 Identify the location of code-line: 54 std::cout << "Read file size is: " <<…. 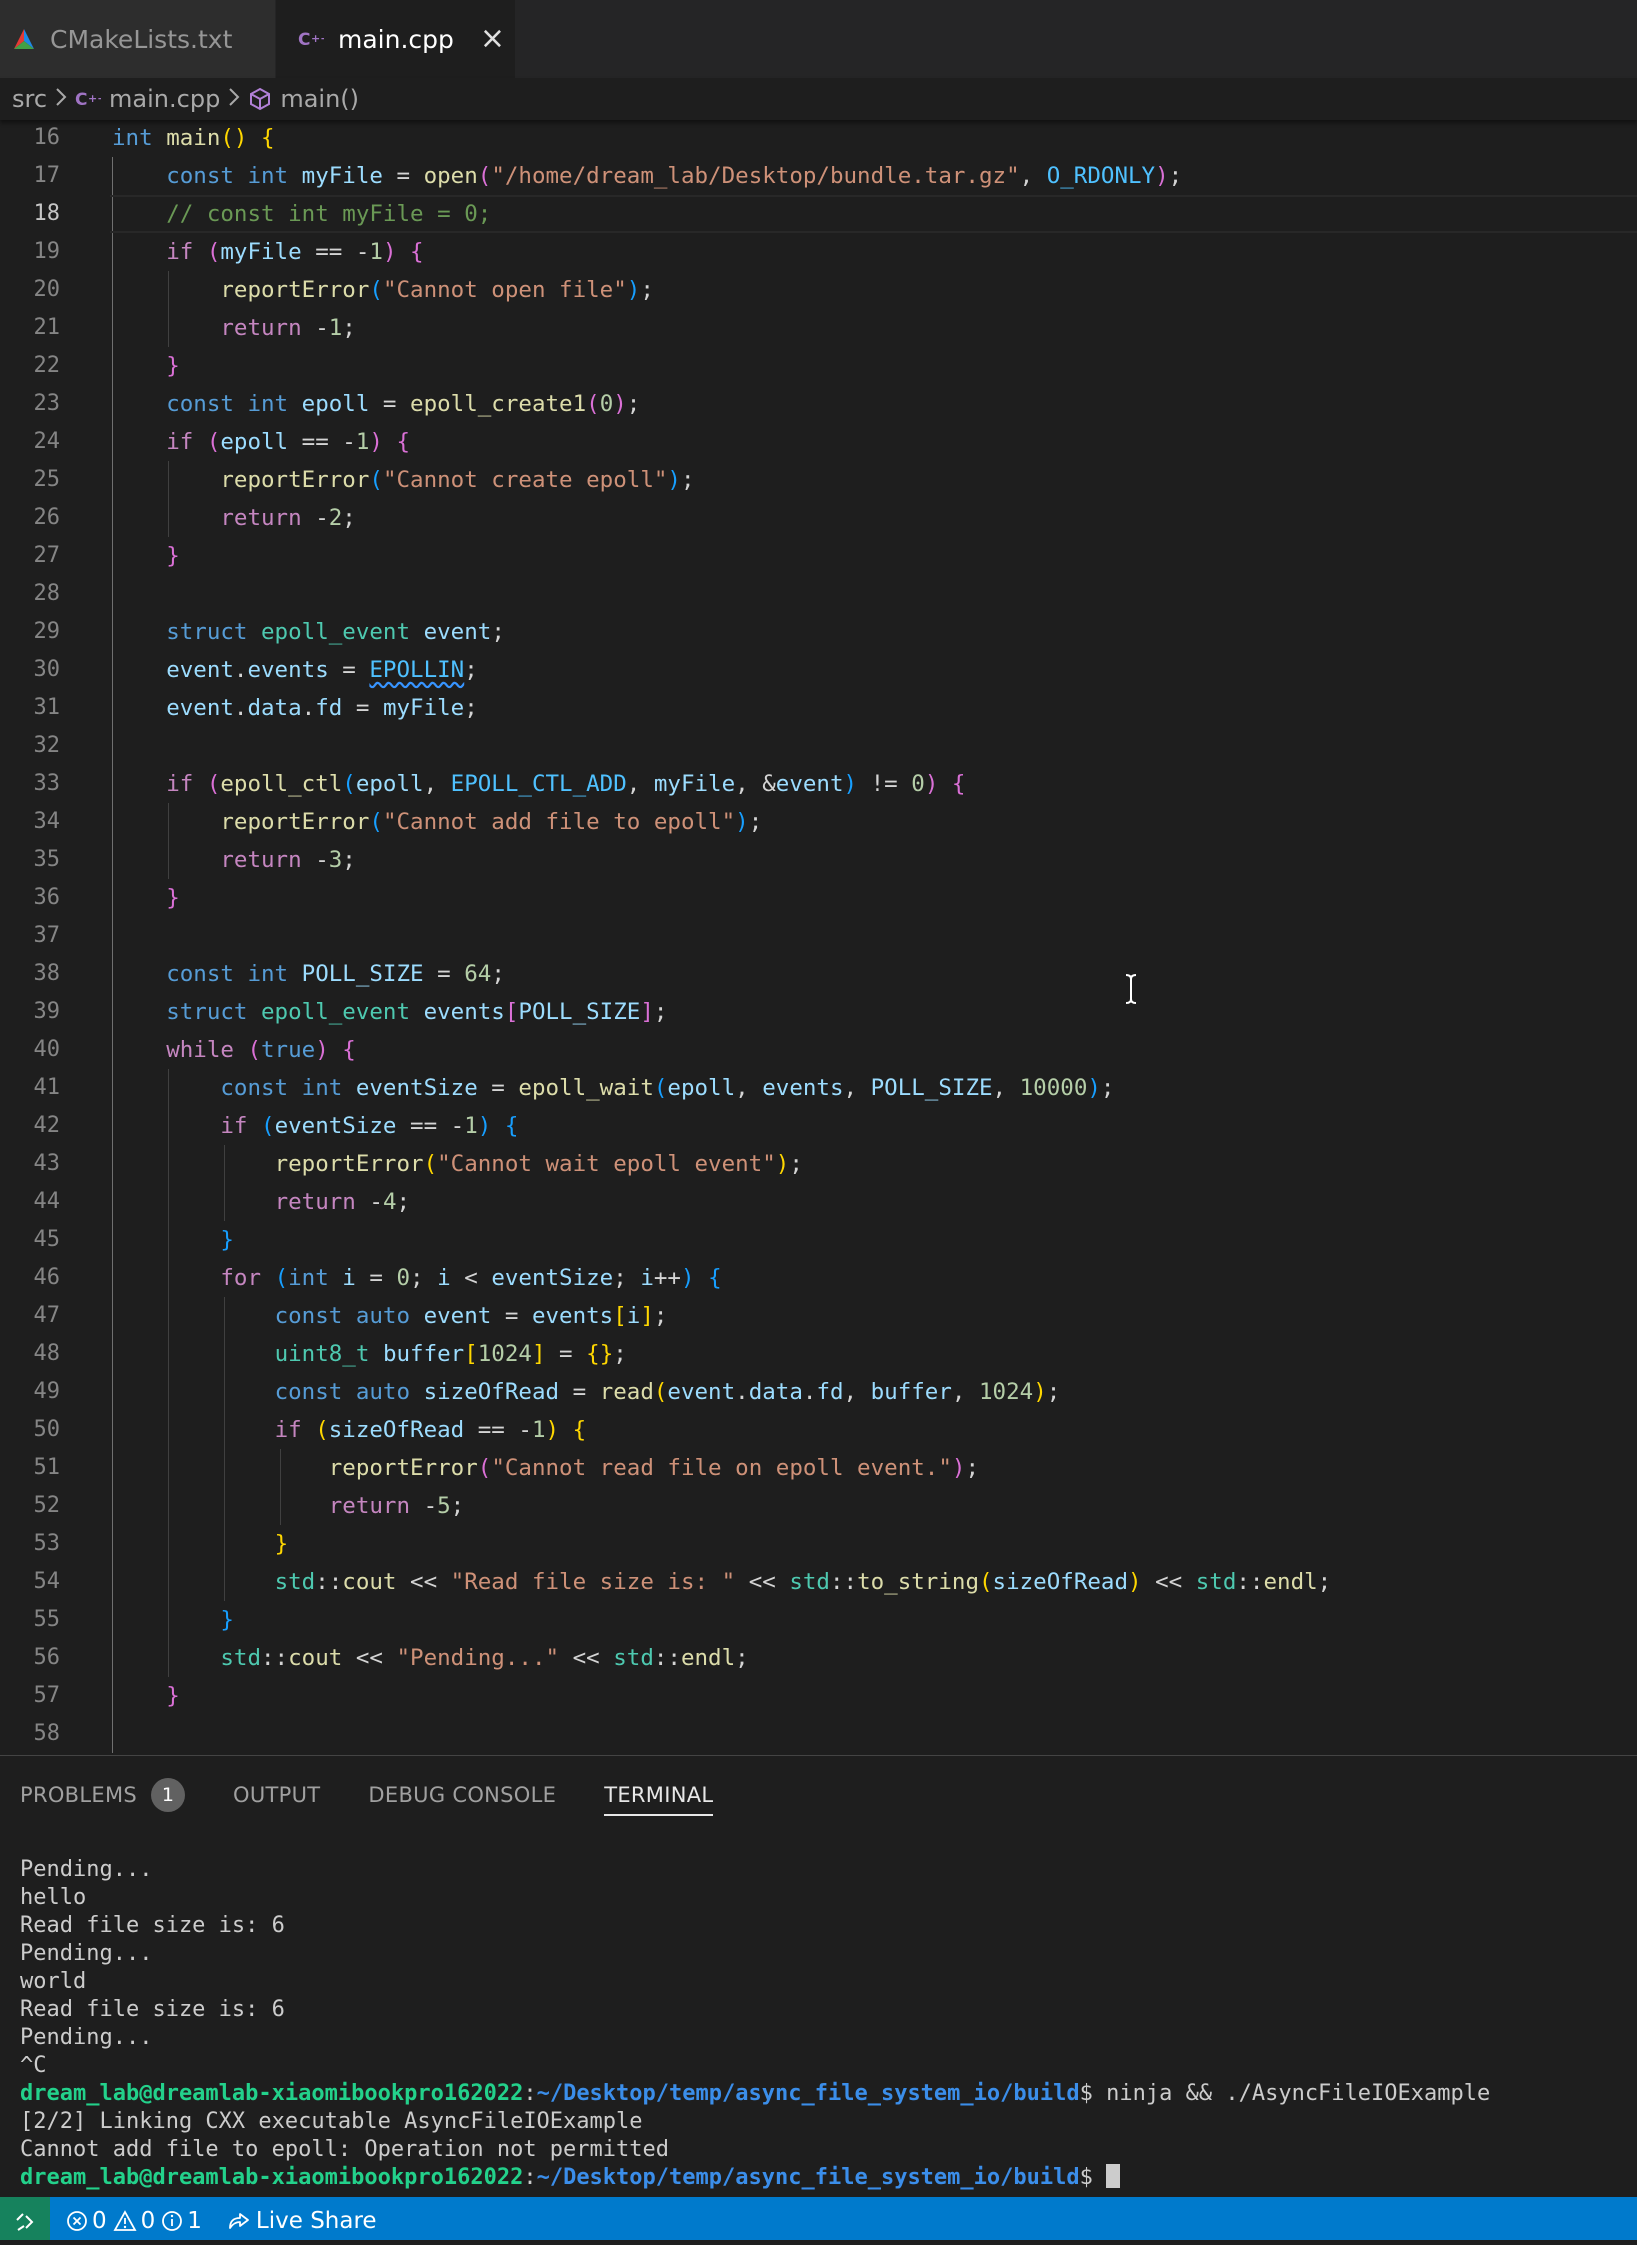
(818, 1582).